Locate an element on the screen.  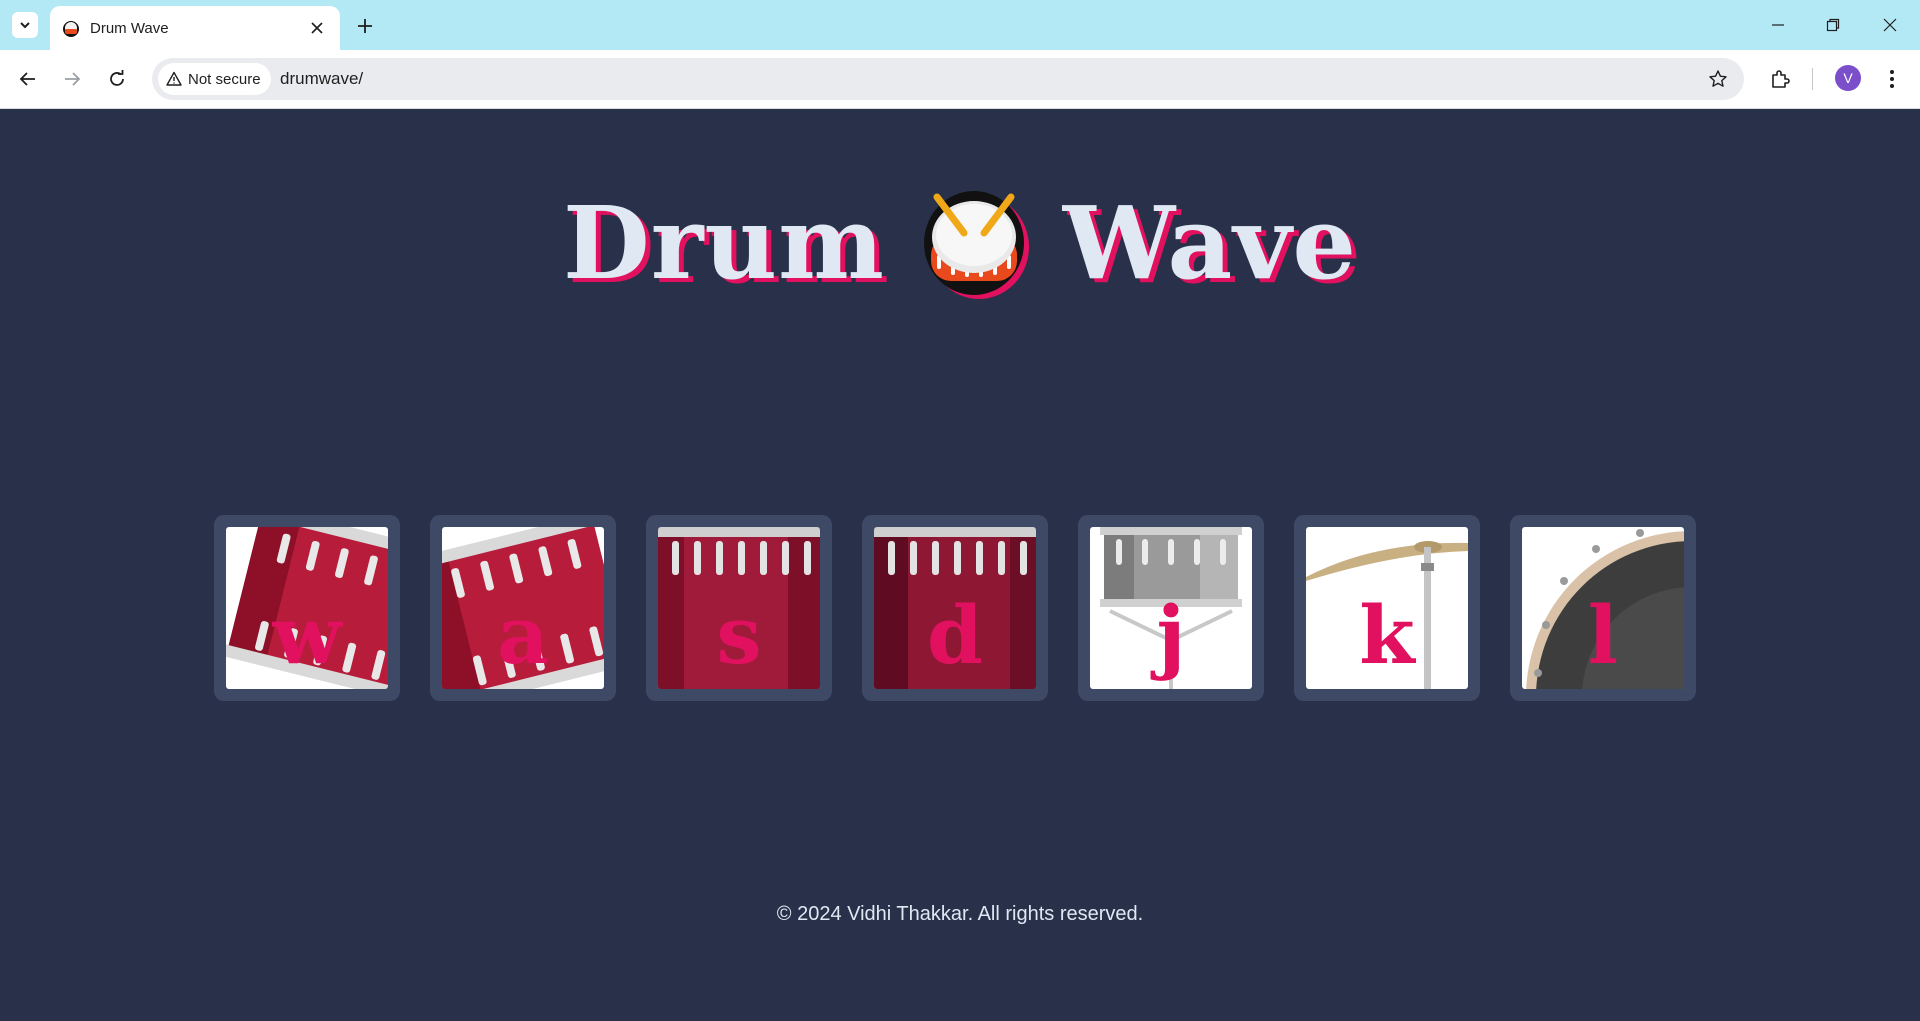
browser-toolbar: Not secure drumwave/ V is located at coordinates (960, 79).